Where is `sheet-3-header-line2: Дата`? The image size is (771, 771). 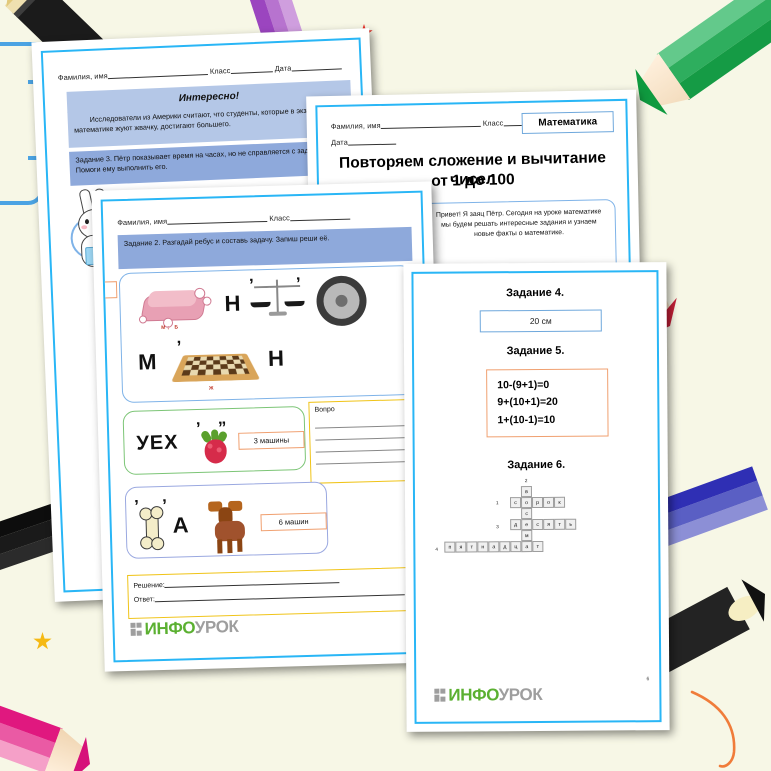 sheet-3-header-line2: Дата is located at coordinates (363, 141).